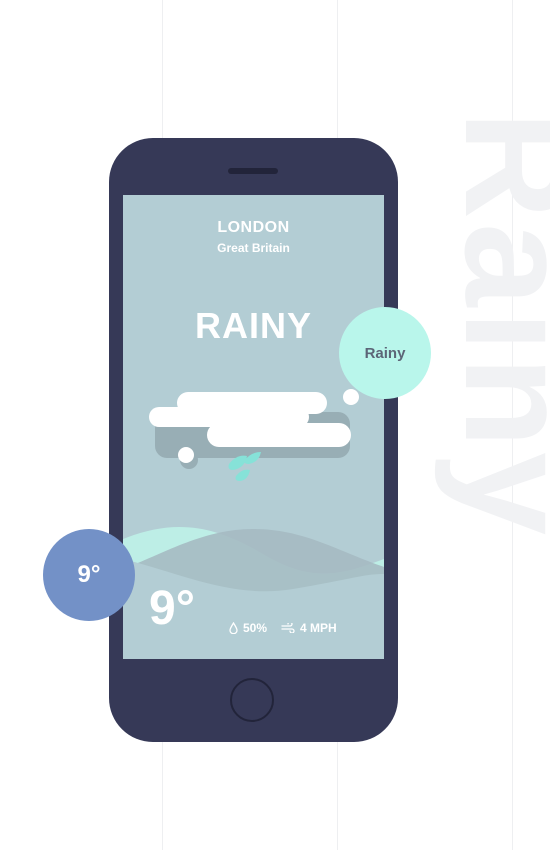  I want to click on condition-badge-label: Rainy, so click(385, 353).